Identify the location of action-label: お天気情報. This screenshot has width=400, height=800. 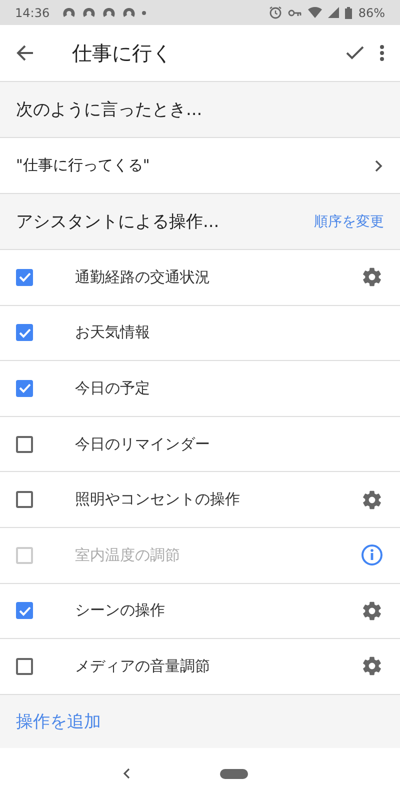
(113, 332).